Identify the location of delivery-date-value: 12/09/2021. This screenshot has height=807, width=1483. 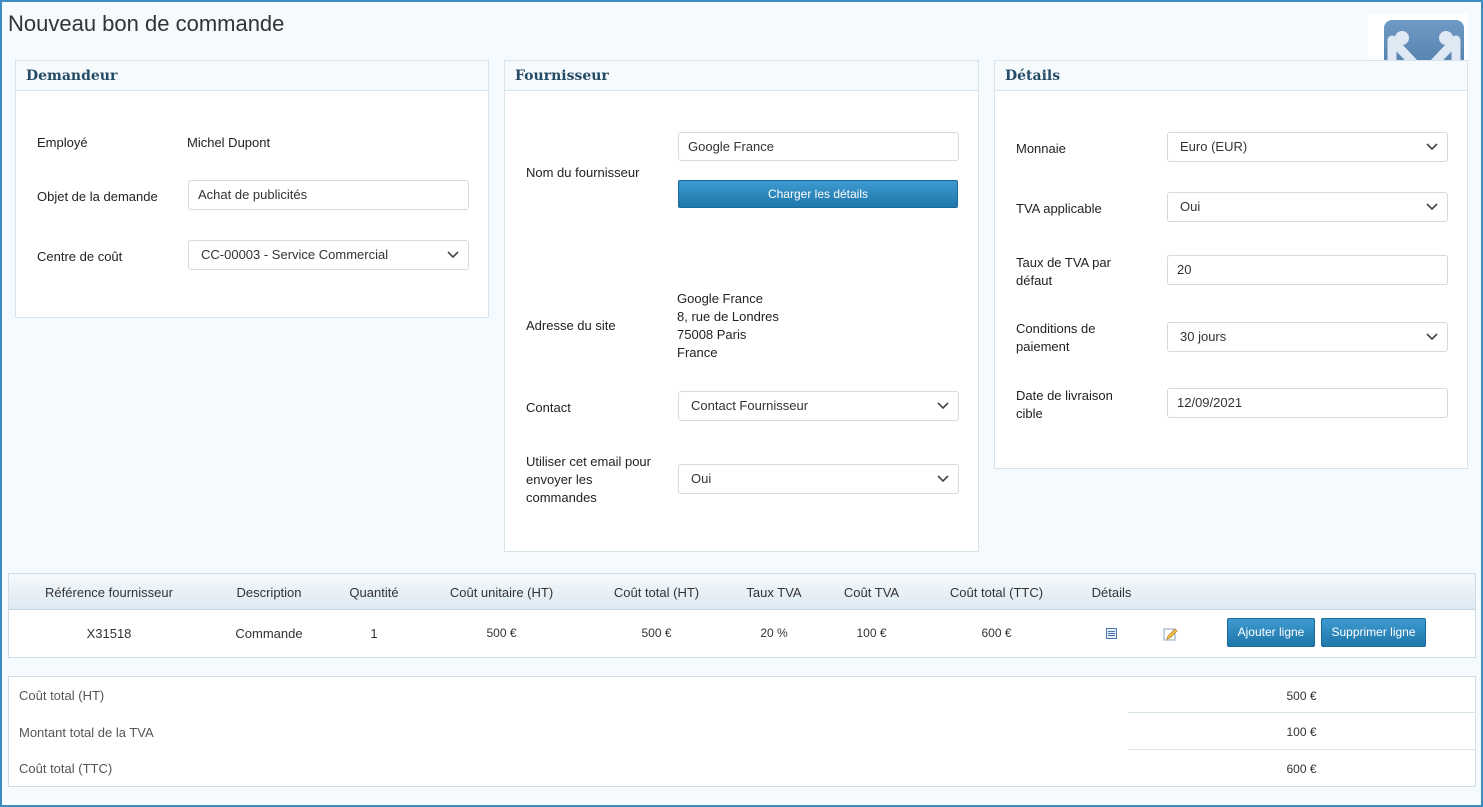
(1210, 402).